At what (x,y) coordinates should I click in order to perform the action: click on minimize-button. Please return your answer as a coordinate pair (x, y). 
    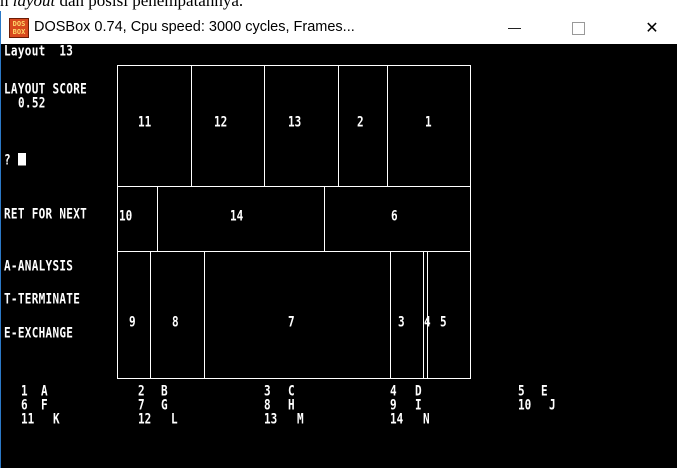
    Looking at the image, I should click on (514, 27).